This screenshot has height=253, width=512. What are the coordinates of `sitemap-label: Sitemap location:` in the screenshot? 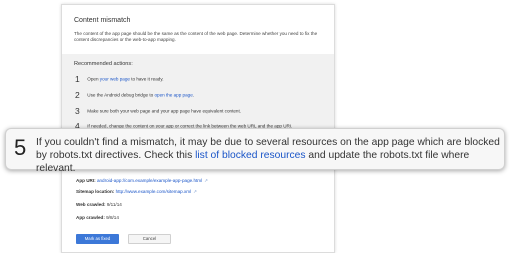 It's located at (95, 191).